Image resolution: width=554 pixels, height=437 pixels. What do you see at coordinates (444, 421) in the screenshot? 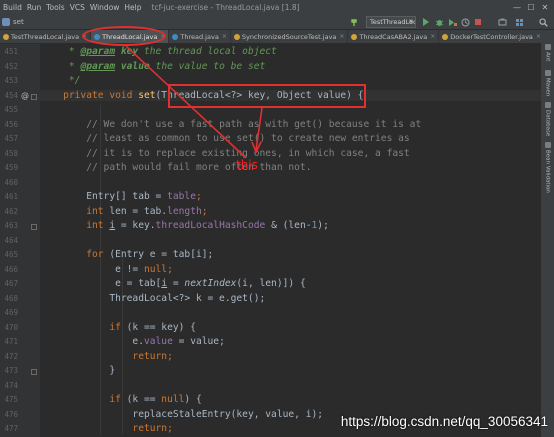
I see `watermark: https://blog.csdn.net/qq_30056341` at bounding box center [444, 421].